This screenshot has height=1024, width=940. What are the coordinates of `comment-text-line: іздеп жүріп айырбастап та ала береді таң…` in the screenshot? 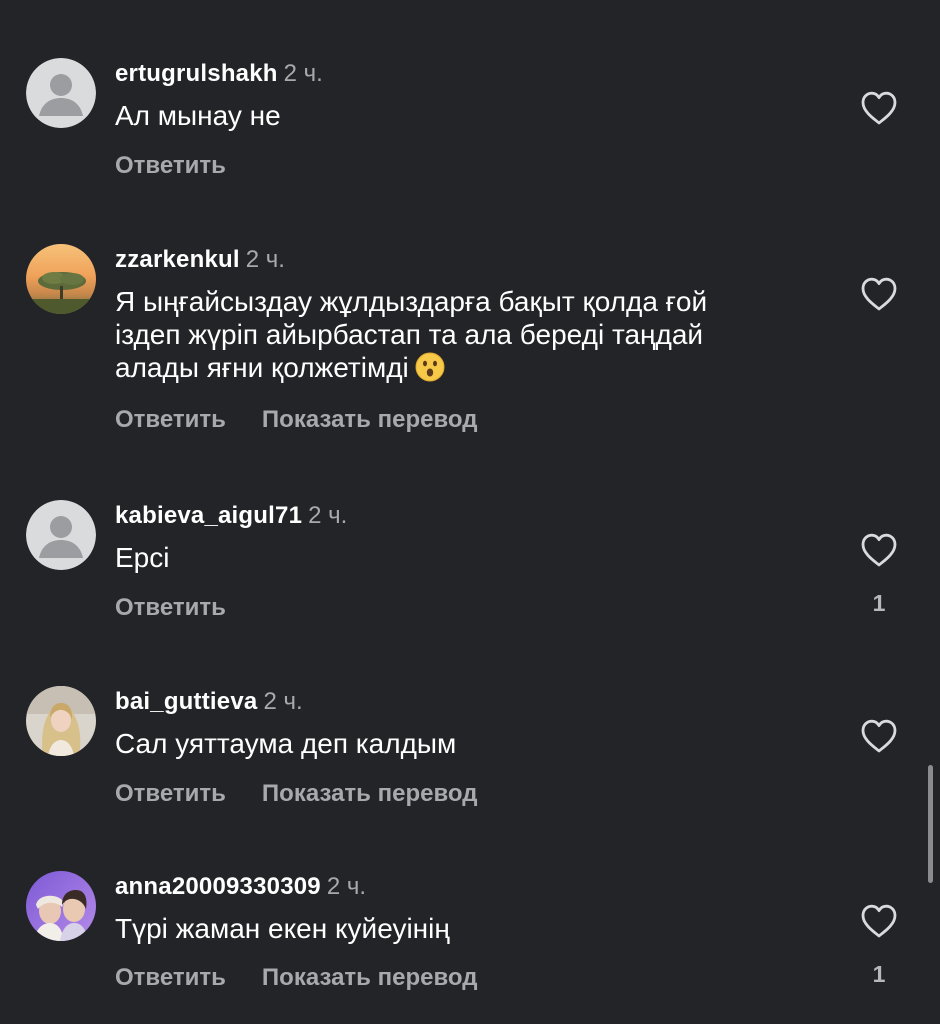 It's located at (409, 334).